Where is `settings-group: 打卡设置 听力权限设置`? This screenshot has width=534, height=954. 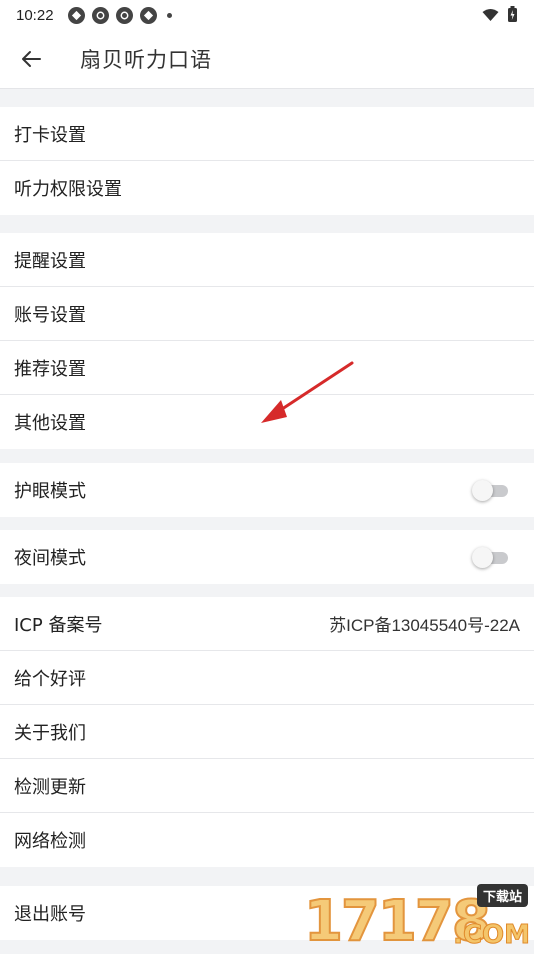 settings-group: 打卡设置 听力权限设置 is located at coordinates (267, 161).